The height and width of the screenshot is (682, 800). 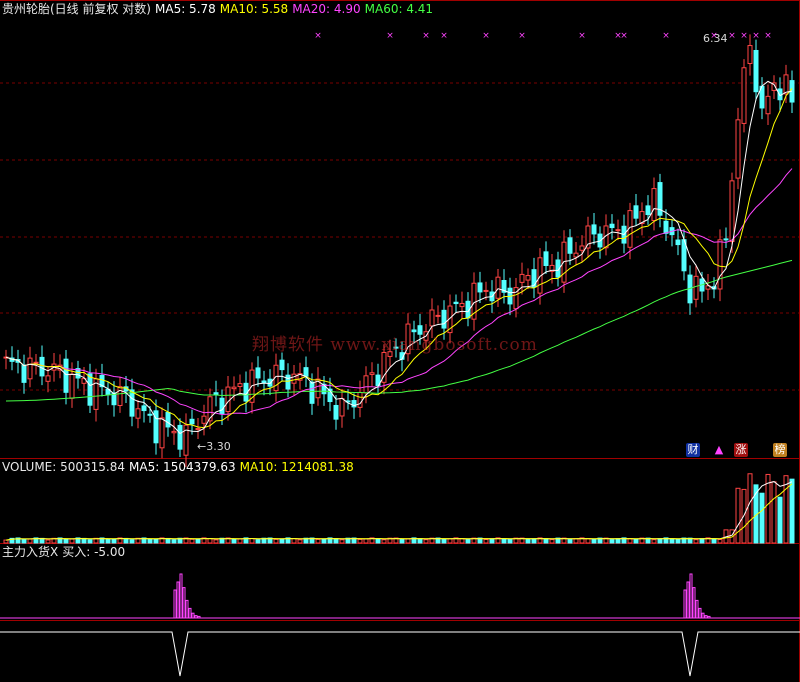 I want to click on ranking-badge: 榜, so click(x=780, y=450).